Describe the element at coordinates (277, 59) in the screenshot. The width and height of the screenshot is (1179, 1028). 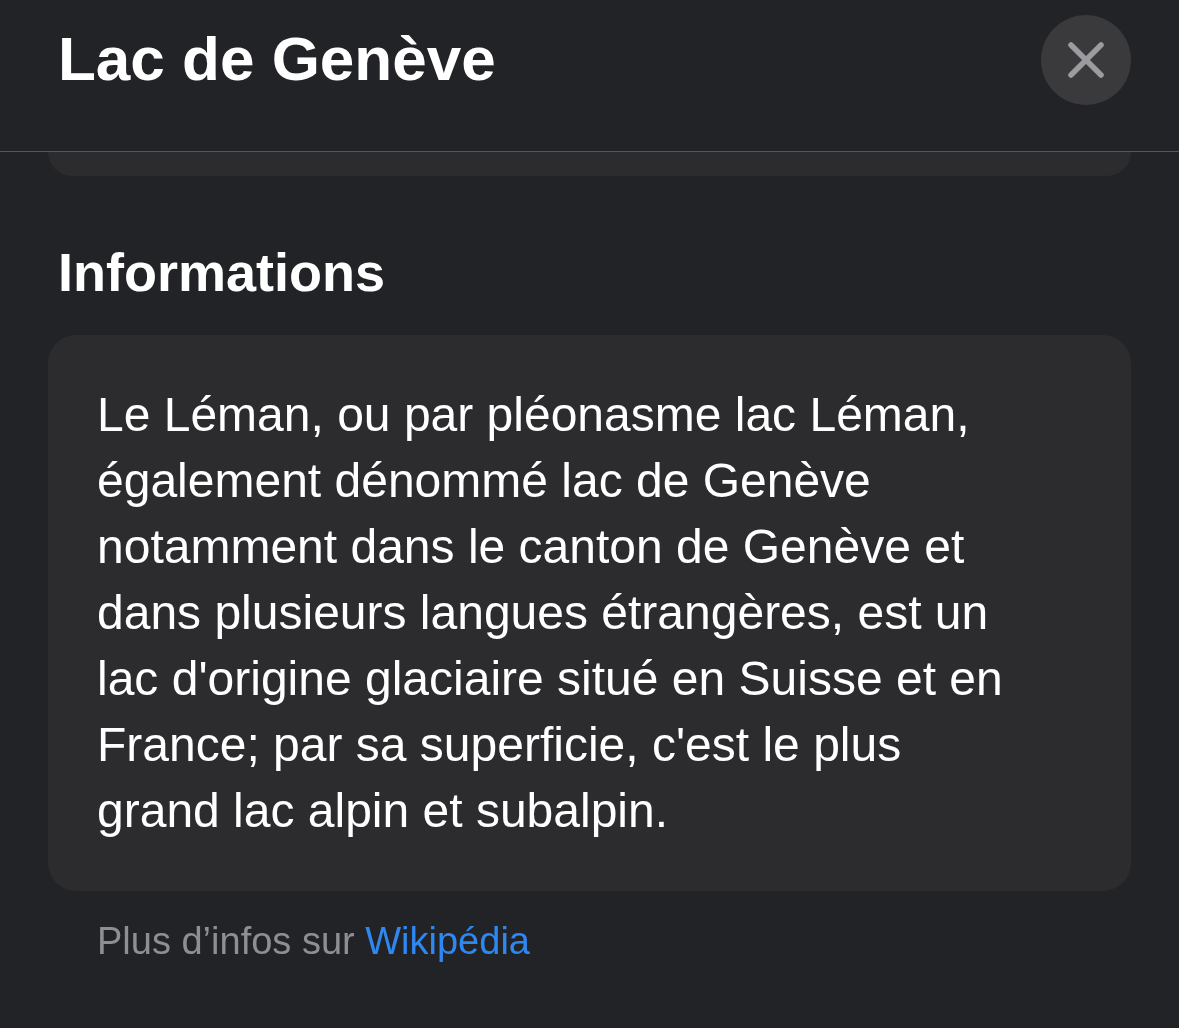
I see `sheet-title: Lac de Genève` at that location.